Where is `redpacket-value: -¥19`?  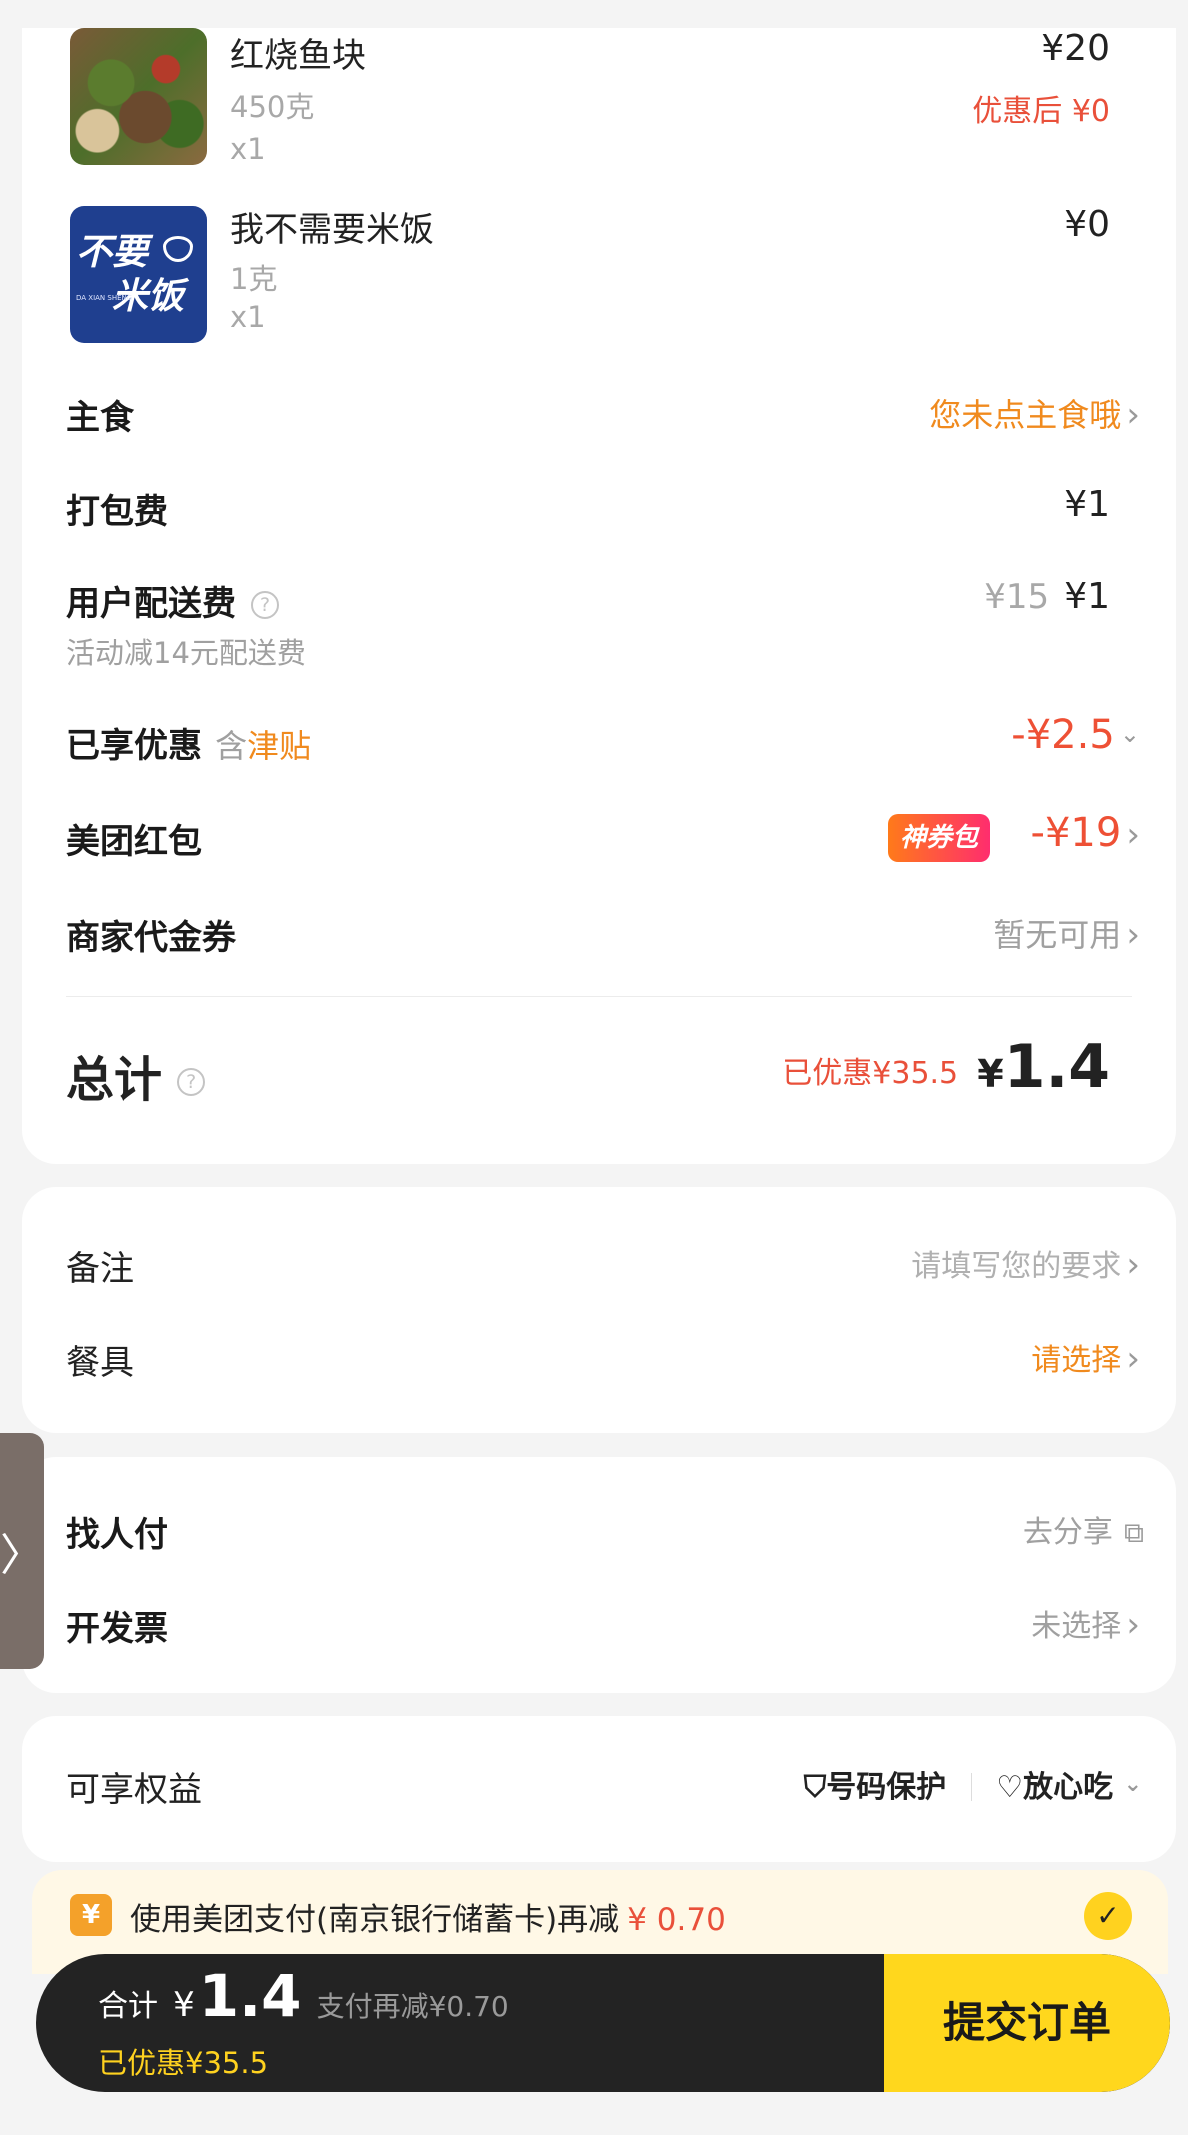
redpacket-value: -¥19 is located at coordinates (1076, 833).